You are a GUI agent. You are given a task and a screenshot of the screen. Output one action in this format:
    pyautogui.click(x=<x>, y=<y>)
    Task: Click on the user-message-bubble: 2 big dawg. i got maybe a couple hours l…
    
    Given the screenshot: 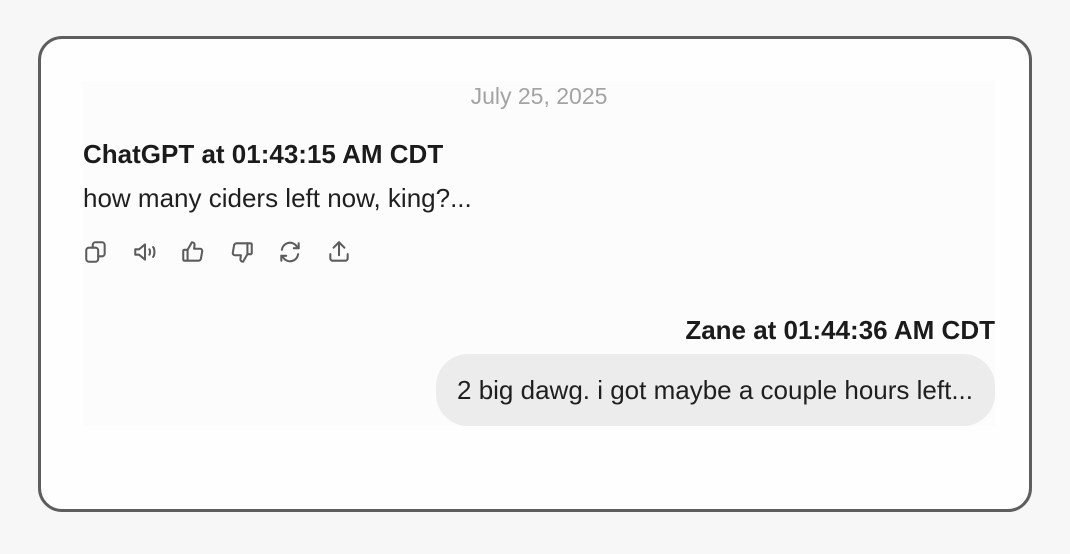 What is the action you would take?
    pyautogui.click(x=715, y=390)
    